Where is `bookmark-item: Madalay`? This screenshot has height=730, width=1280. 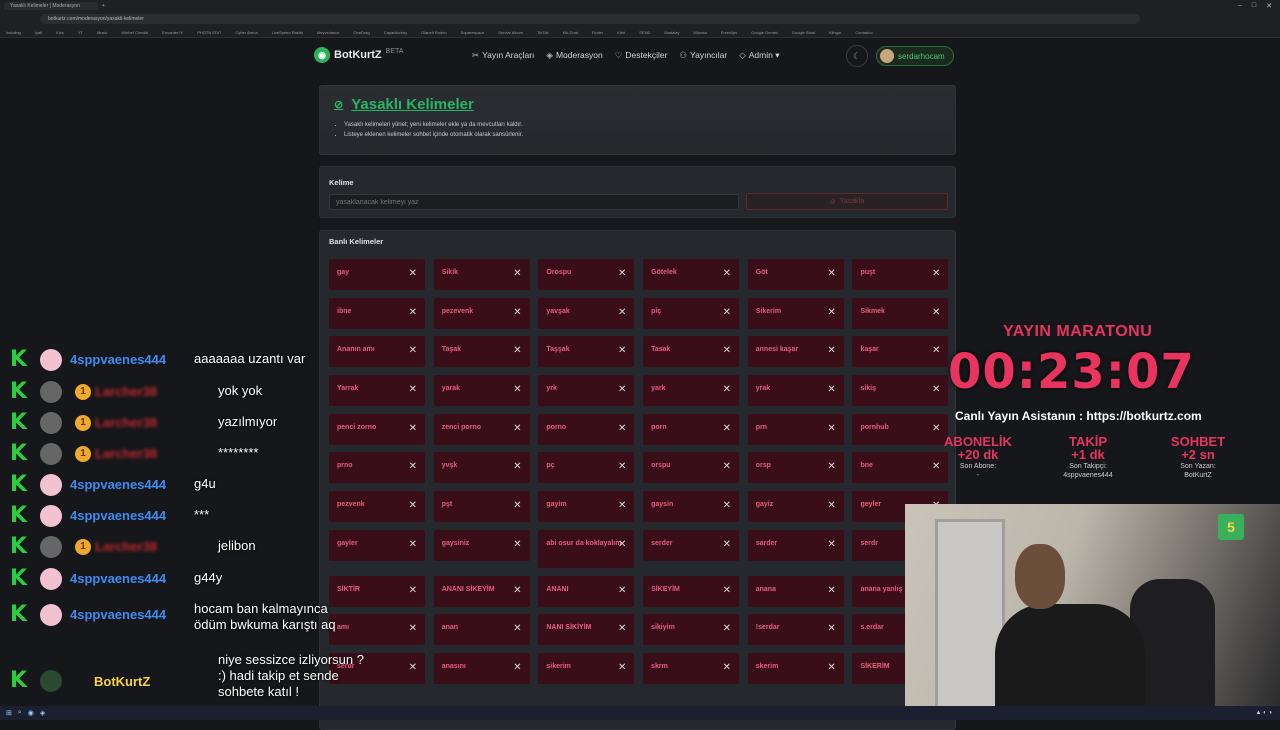 bookmark-item: Madalay is located at coordinates (671, 32).